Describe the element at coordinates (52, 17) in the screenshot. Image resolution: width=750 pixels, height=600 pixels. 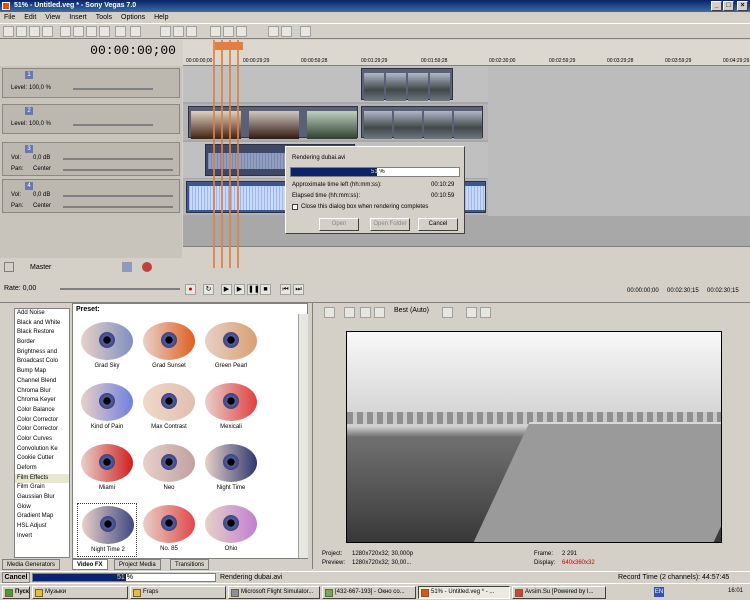
I see `menu-view: View` at that location.